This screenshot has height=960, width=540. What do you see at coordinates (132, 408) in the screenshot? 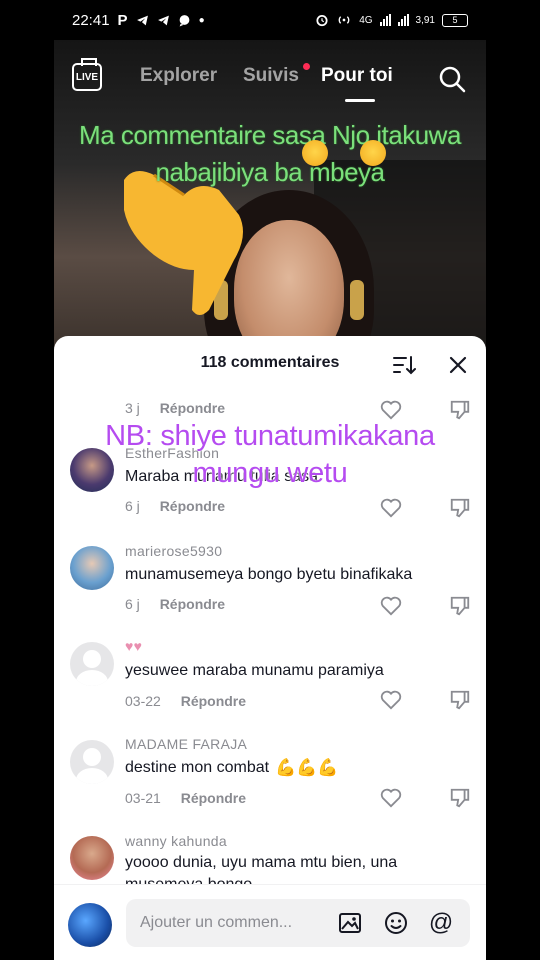
I see `comment-time: 3 j` at bounding box center [132, 408].